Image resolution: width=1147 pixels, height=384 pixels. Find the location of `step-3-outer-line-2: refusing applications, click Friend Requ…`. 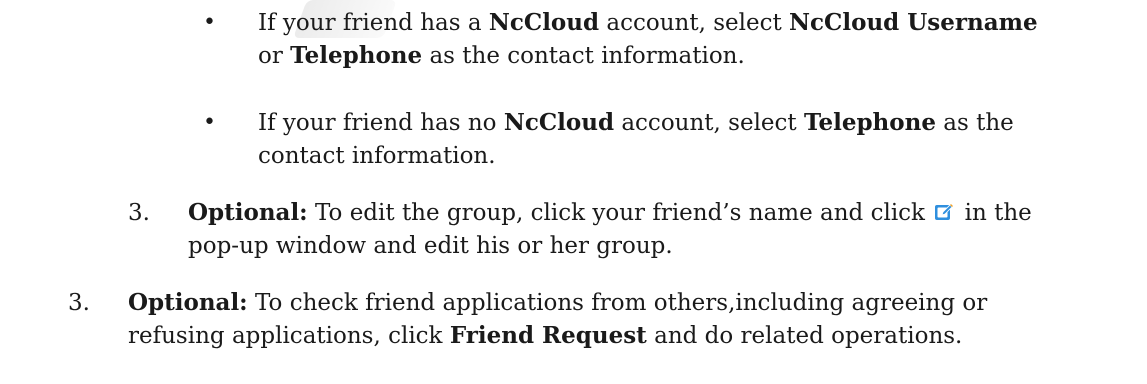

step-3-outer-line-2: refusing applications, click Friend Requ… is located at coordinates (545, 336).